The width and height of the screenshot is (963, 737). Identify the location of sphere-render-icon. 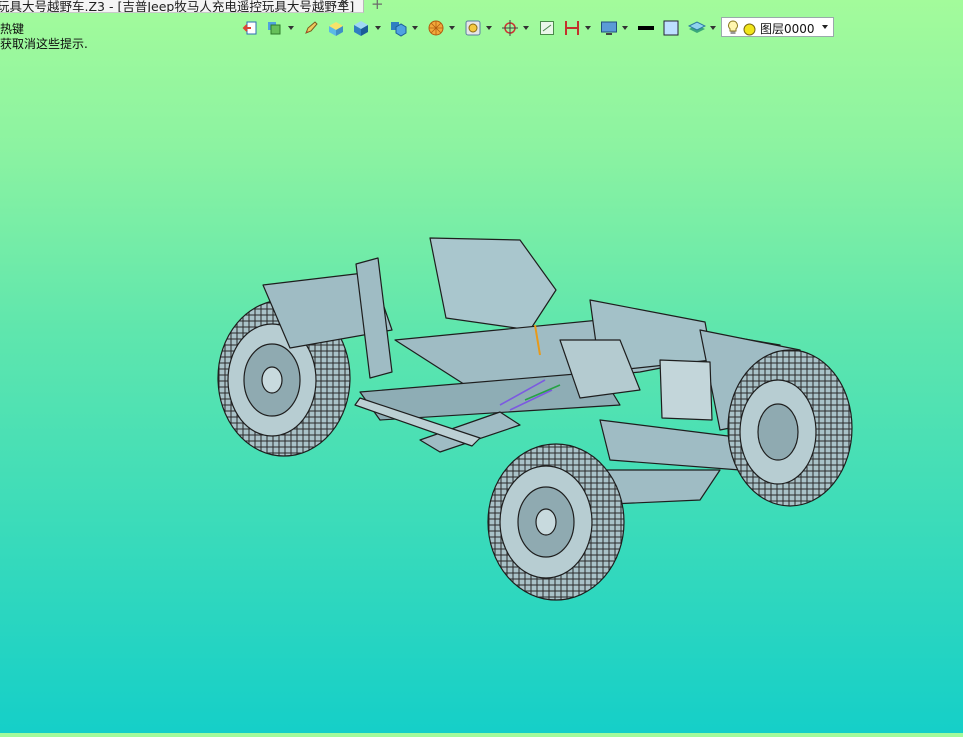
(436, 28).